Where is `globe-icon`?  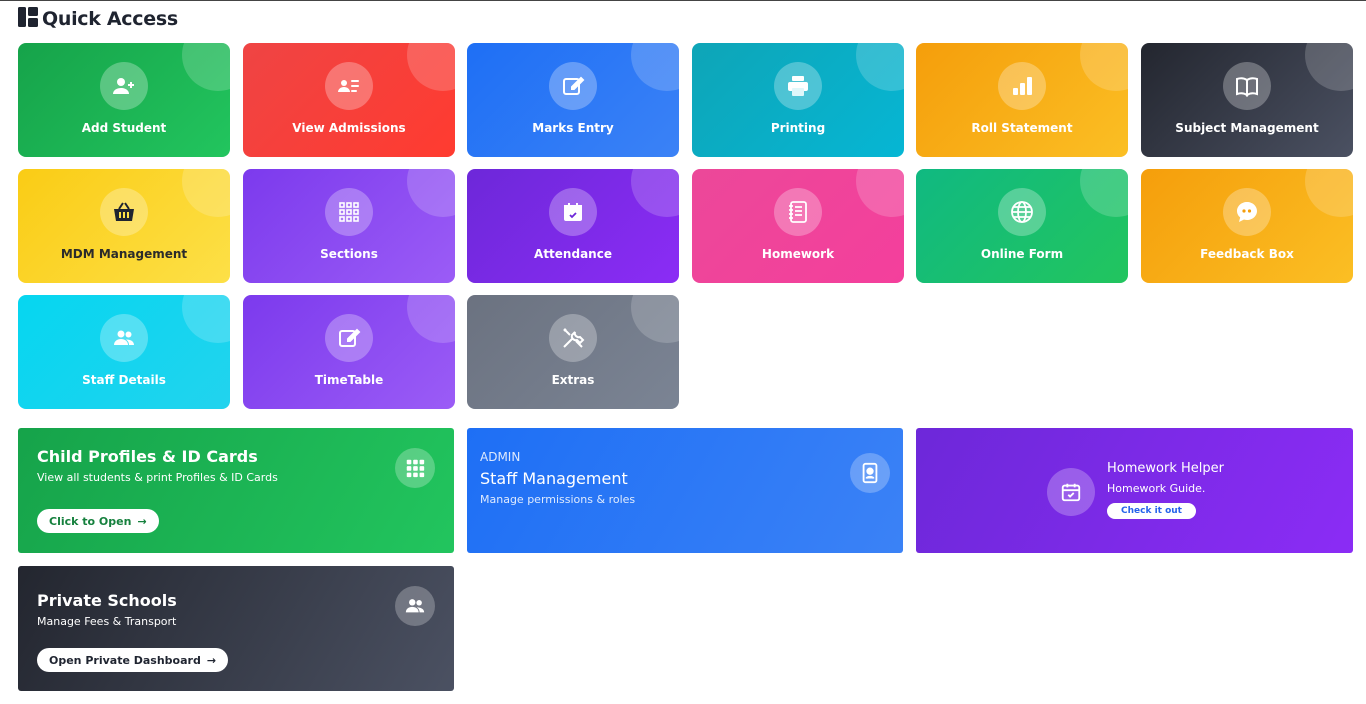
globe-icon is located at coordinates (1022, 212).